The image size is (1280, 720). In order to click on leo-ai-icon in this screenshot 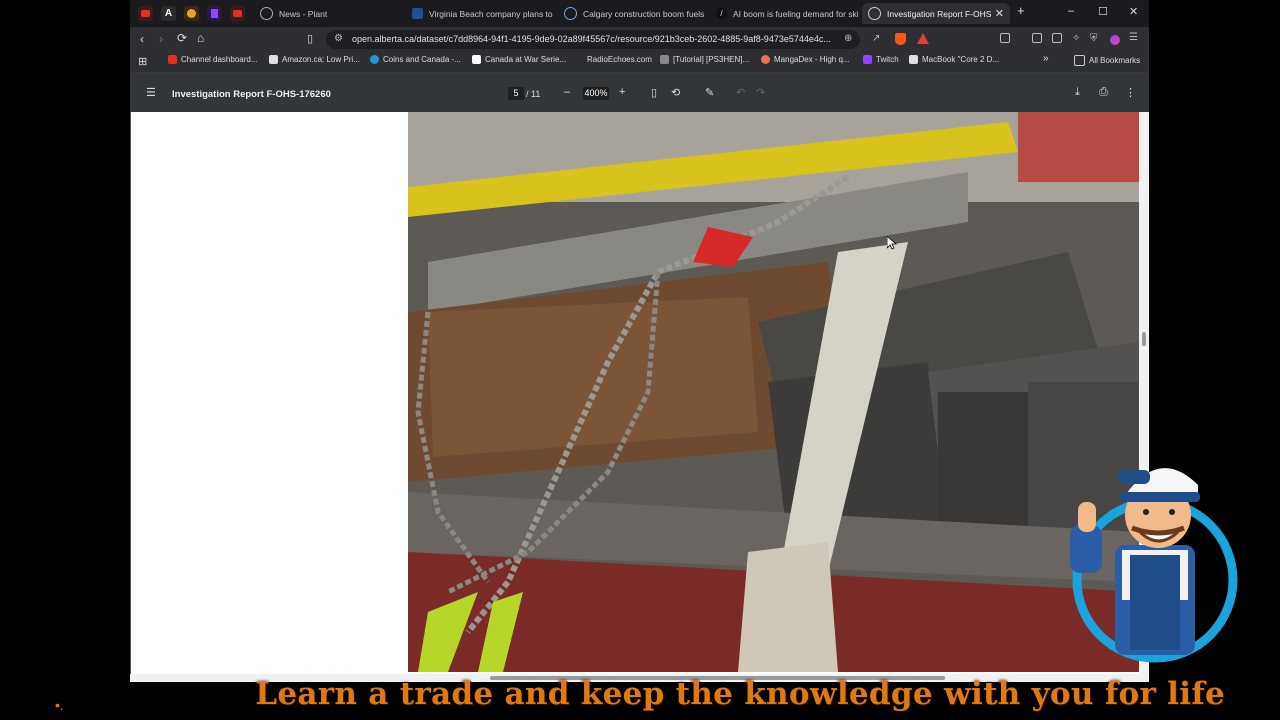, I will do `click(1115, 40)`.